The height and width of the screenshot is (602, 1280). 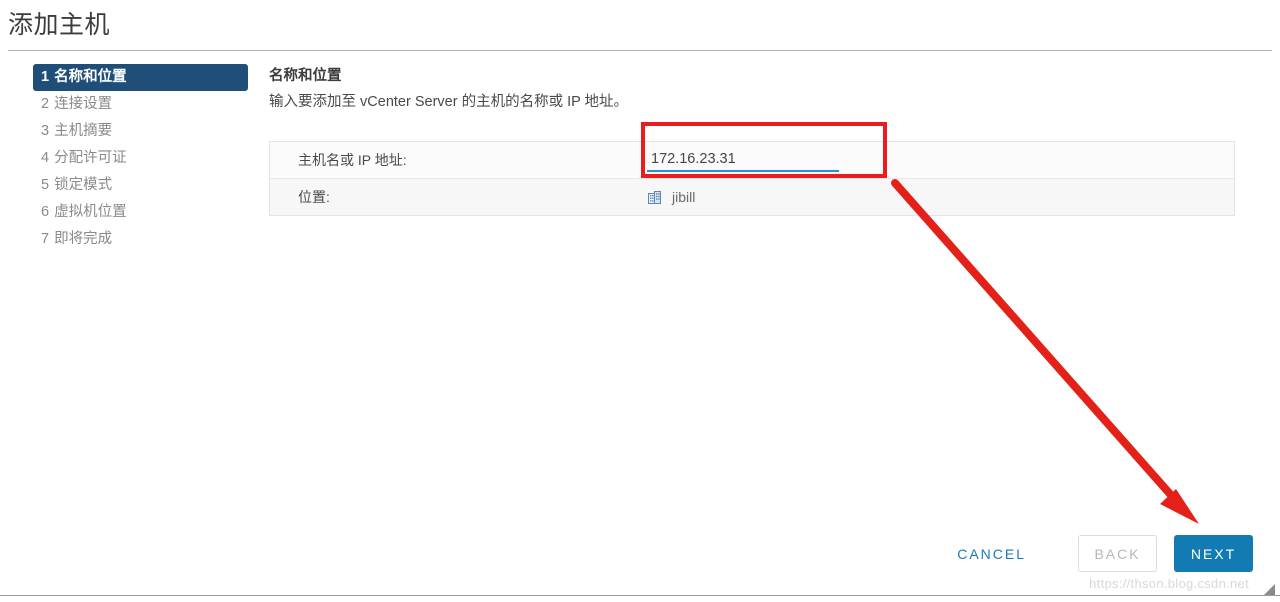 I want to click on step-label: 分配许可证, so click(x=90, y=158).